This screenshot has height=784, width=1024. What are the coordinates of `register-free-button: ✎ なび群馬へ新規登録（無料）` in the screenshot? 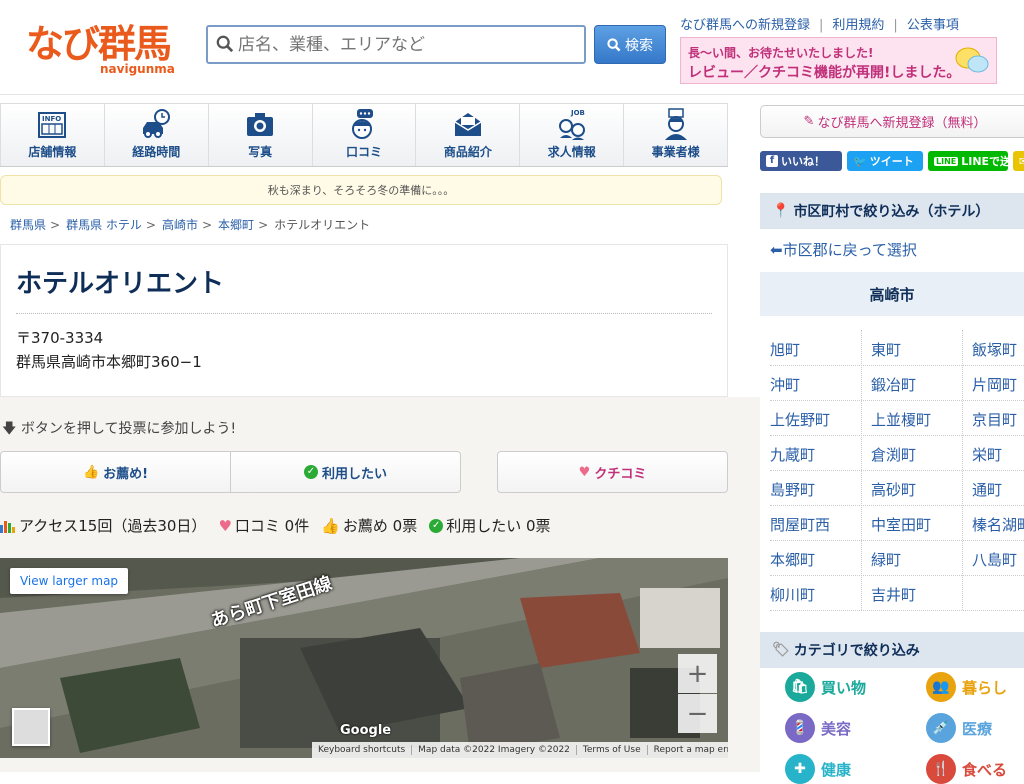 It's located at (892, 121).